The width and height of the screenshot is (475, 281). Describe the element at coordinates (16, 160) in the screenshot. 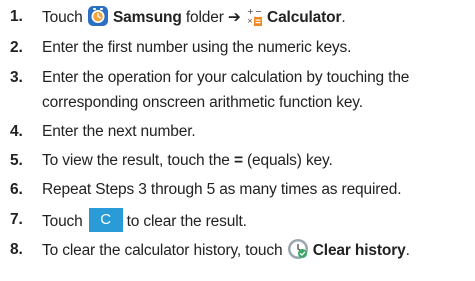

I see `step-number: 5.` at that location.